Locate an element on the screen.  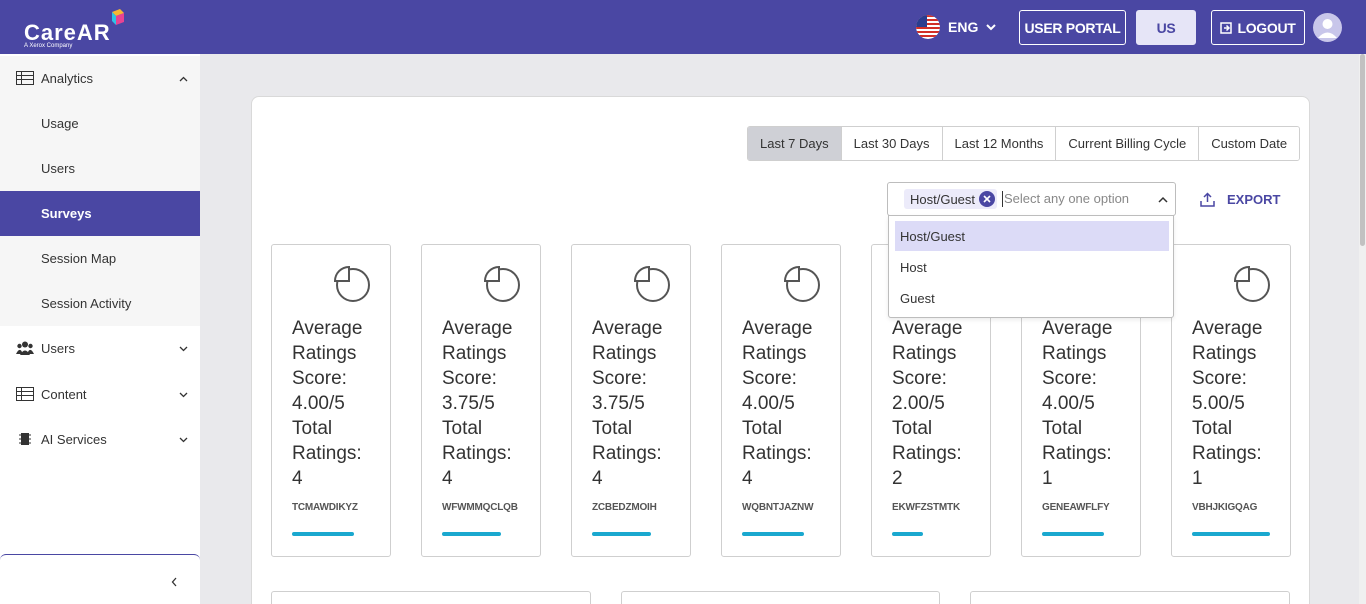
page-scrollbar is located at coordinates (1362, 329).